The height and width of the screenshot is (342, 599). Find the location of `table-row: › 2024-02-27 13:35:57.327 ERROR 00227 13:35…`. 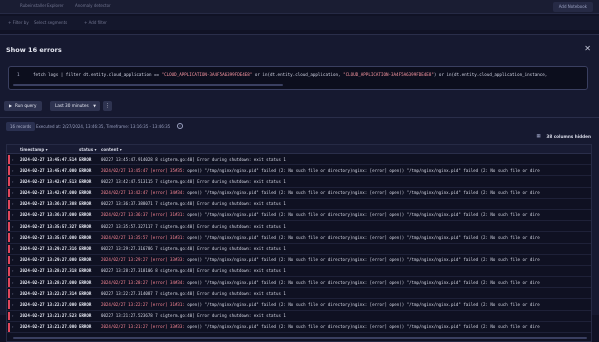

table-row: › 2024-02-27 13:35:57.327 ERROR 00227 13:35… is located at coordinates (299, 227).